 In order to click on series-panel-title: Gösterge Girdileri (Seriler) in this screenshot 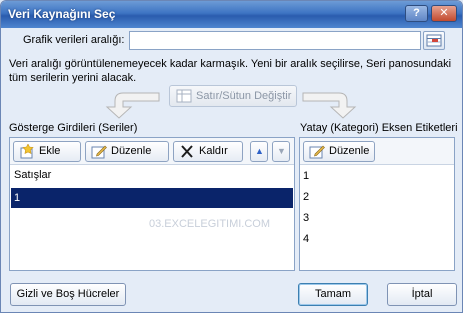, I will do `click(73, 128)`.